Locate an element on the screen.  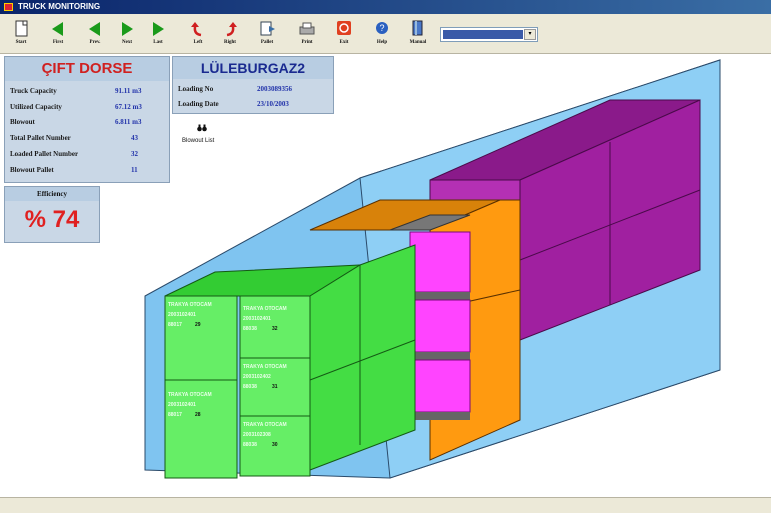
pallet-4-no: 31 is located at coordinates (275, 387).